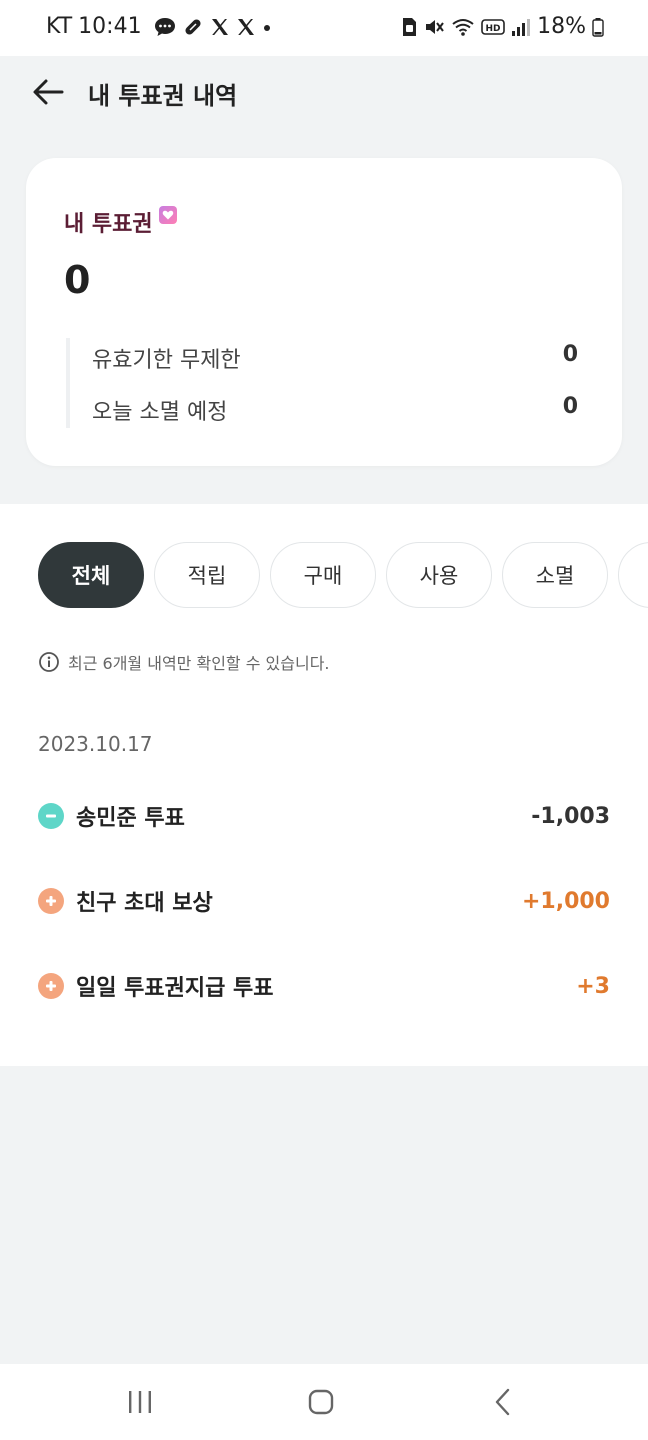  Describe the element at coordinates (164, 26) in the screenshot. I see `chat-icon` at that location.